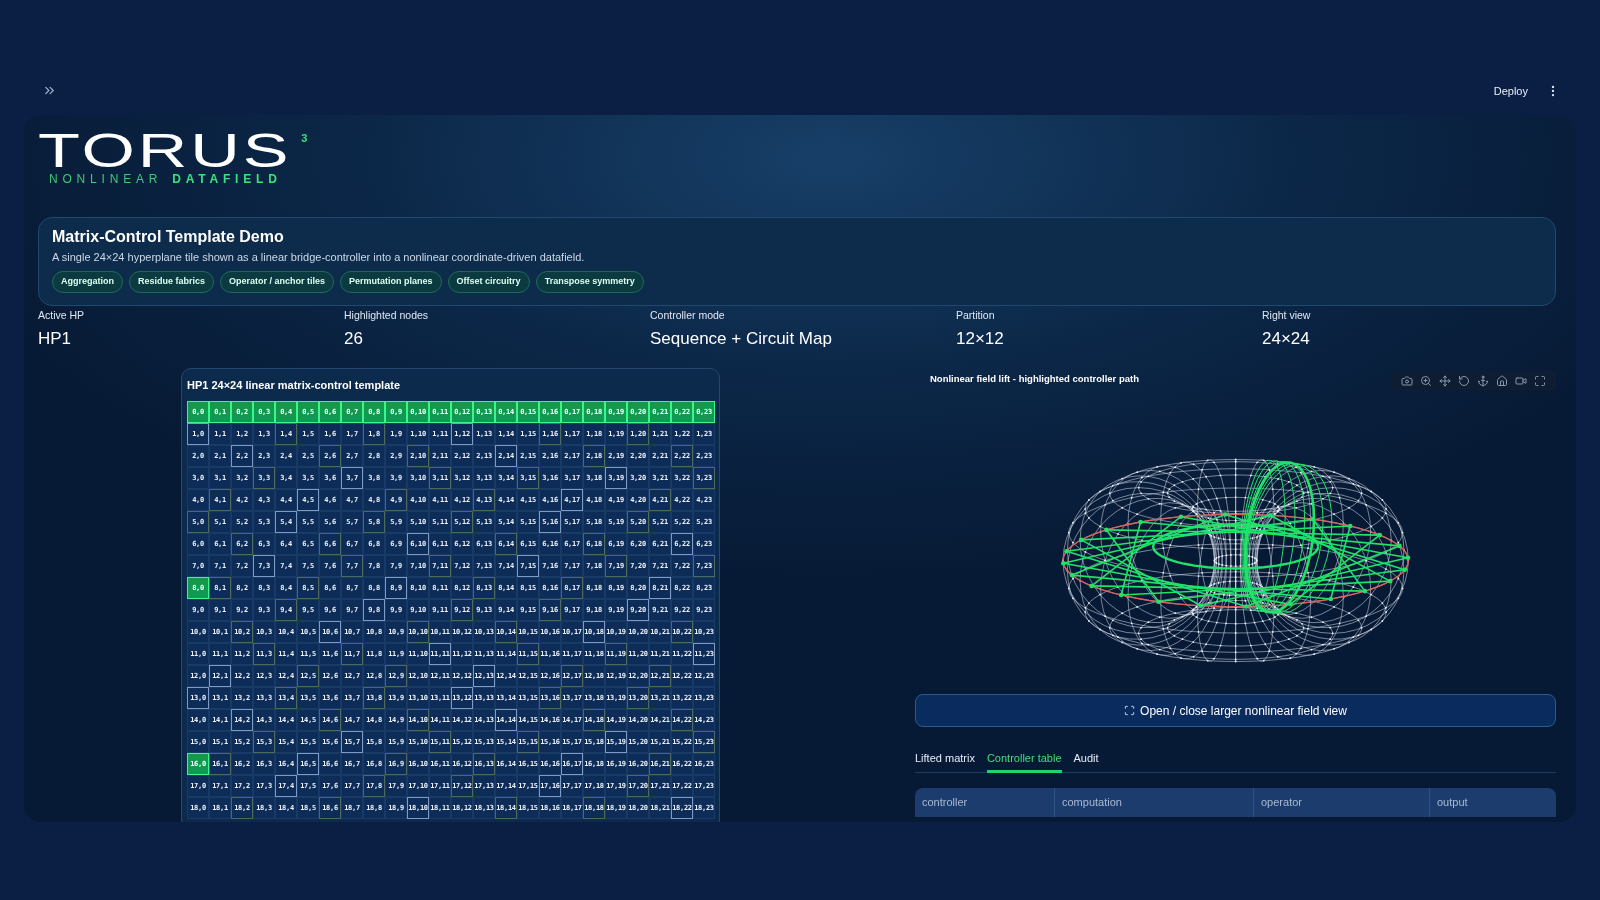 The height and width of the screenshot is (900, 1600). I want to click on topic-tag: Permutation planes, so click(391, 282).